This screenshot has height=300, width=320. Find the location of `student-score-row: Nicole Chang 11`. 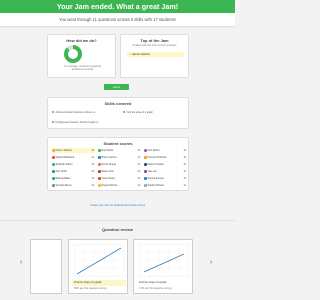

student-score-row: Nicole Chang 11 is located at coordinates (119, 164).